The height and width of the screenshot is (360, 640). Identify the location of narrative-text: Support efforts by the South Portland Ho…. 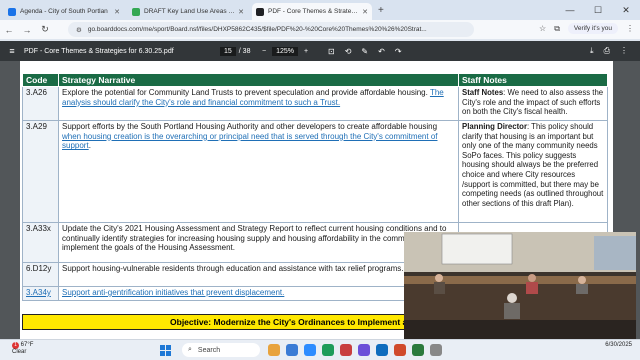
(250, 126).